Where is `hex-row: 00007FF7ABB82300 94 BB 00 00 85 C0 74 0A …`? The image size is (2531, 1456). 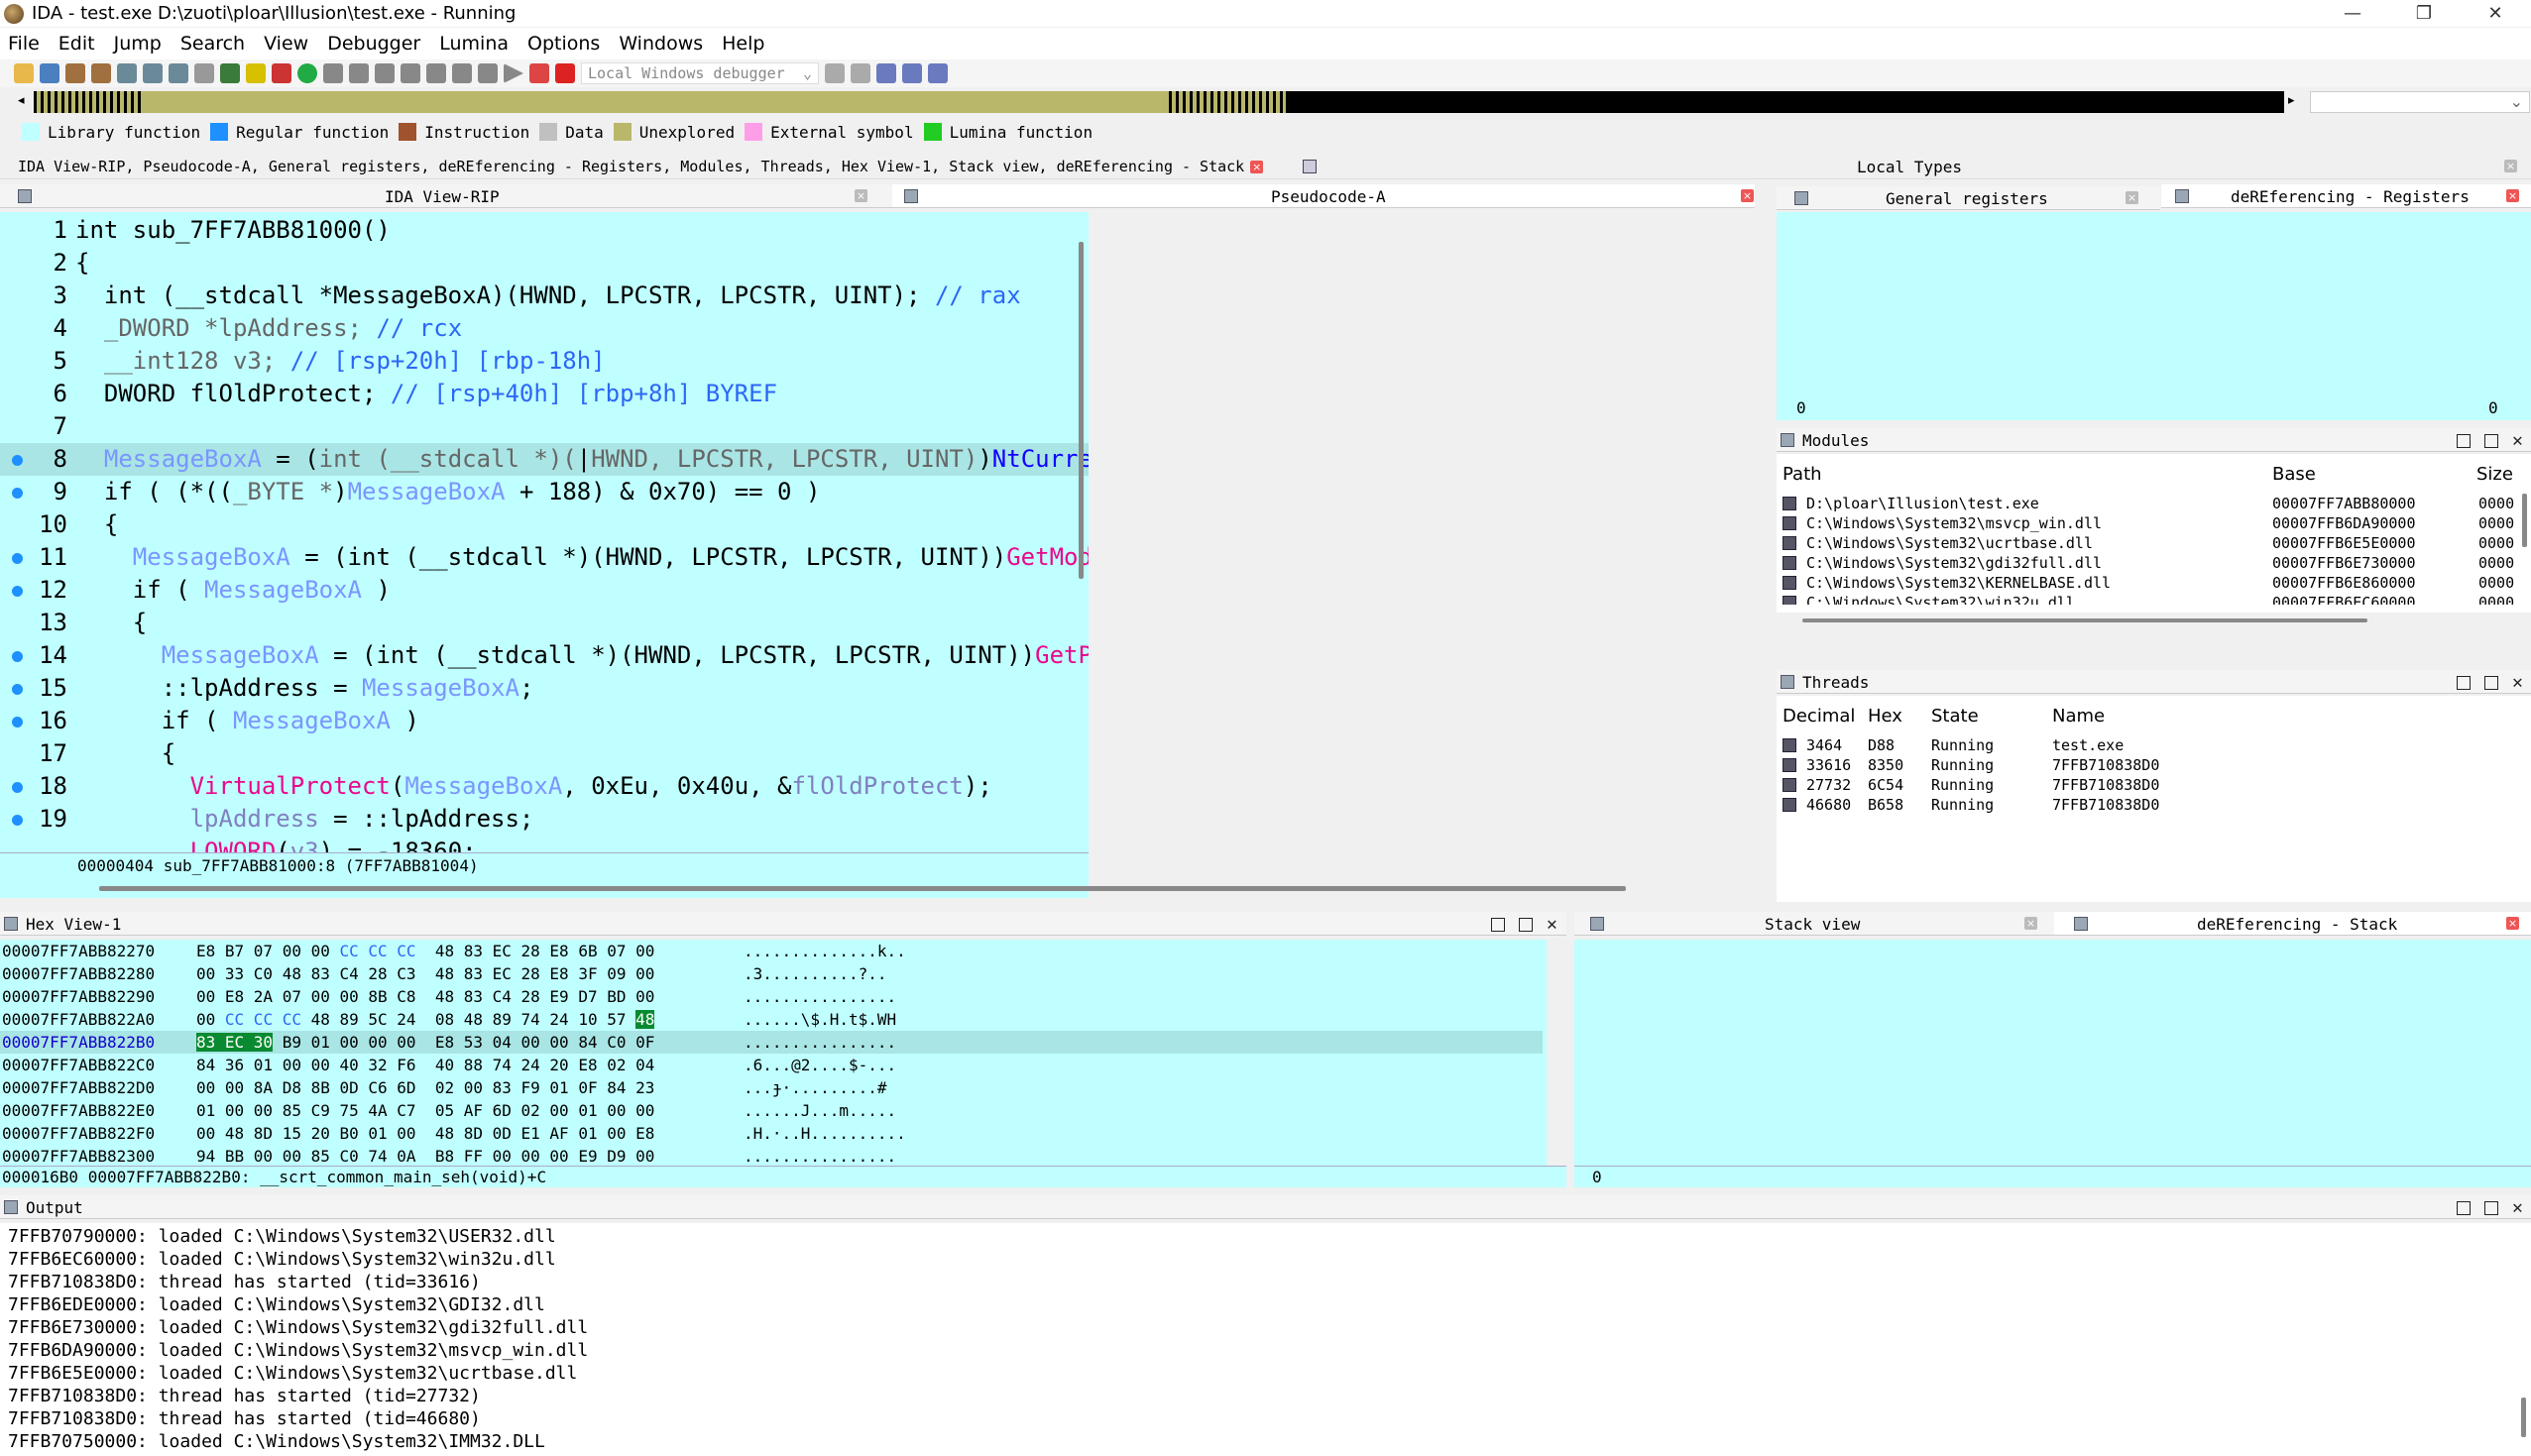 hex-row: 00007FF7ABB82300 94 BB 00 00 85 C0 74 0A … is located at coordinates (771, 1155).